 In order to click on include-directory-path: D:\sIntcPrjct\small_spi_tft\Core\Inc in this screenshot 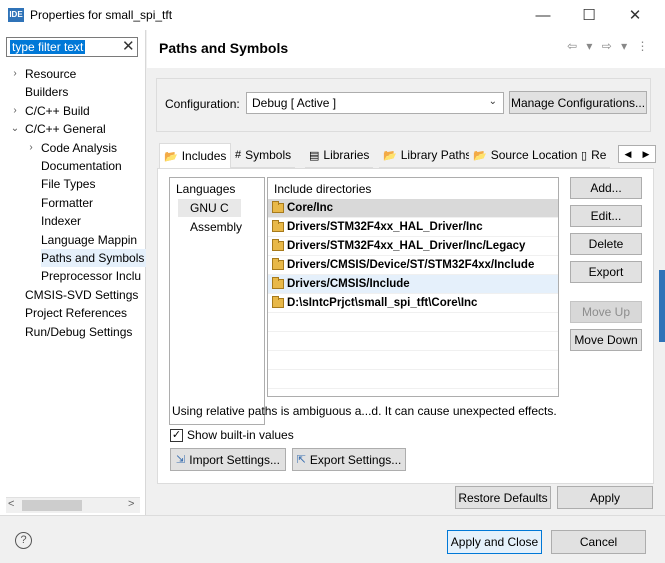, I will do `click(382, 303)`.